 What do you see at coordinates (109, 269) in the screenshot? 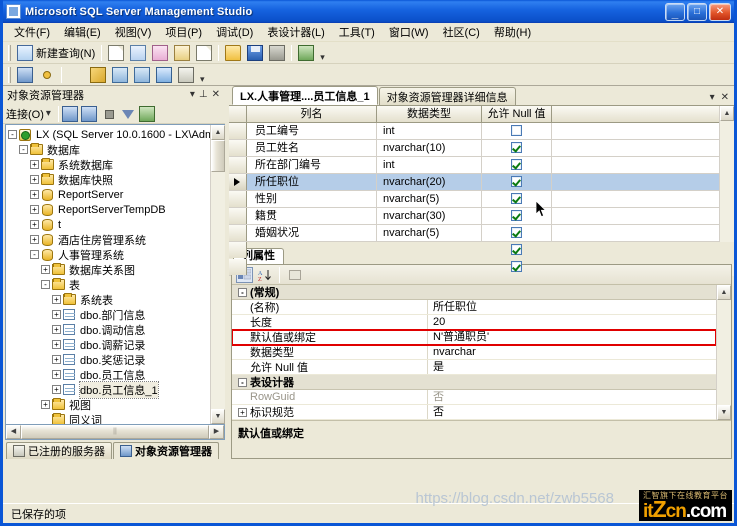
I see `tree-node: + 数据库关系图` at bounding box center [109, 269].